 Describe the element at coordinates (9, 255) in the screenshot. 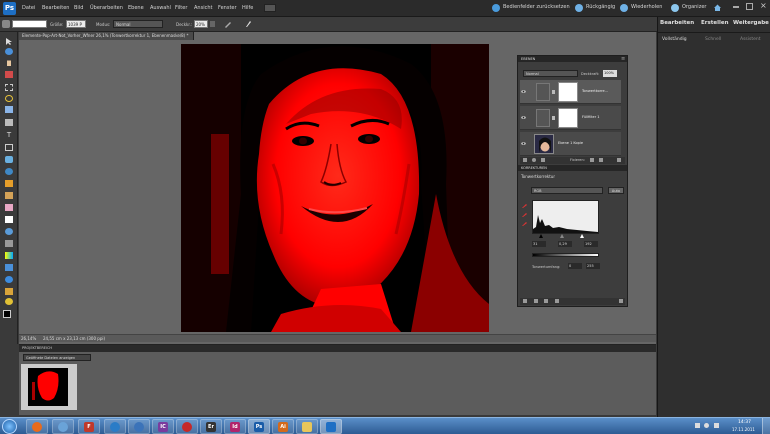

I see `gradient-tool-icon` at that location.